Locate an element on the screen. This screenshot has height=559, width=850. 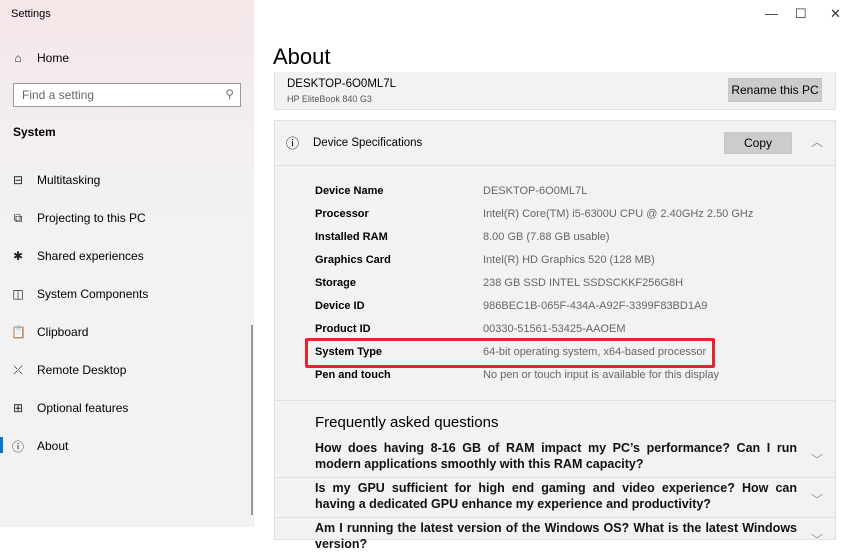
home-label: Home is located at coordinates (53, 58).